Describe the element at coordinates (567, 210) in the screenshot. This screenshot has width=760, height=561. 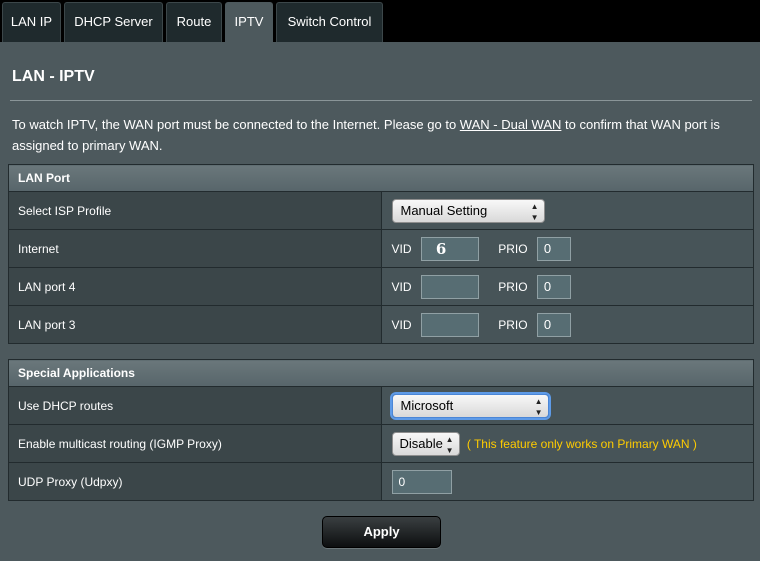
I see `isp-profile-cell: Manual Setting ▲ ▼` at that location.